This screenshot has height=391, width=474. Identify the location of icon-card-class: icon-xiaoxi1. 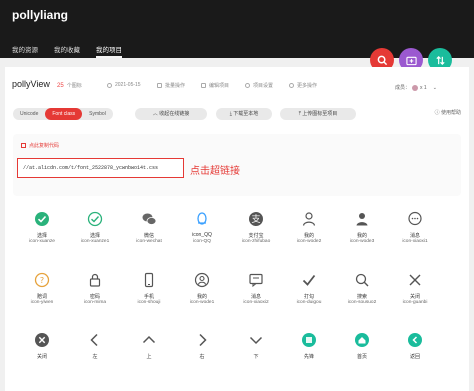
(415, 241).